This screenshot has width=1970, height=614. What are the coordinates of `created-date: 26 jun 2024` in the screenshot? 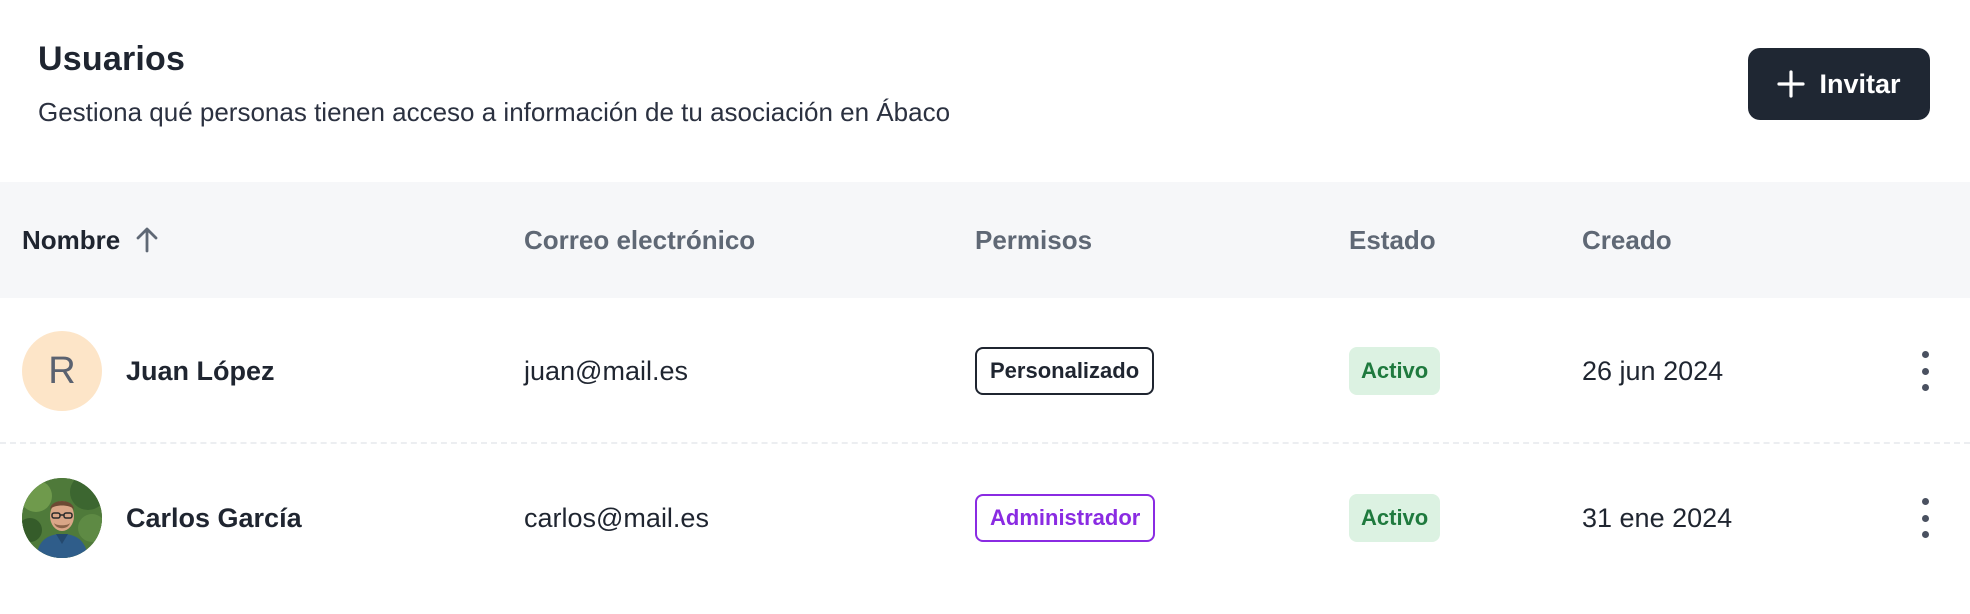 It's located at (1653, 370).